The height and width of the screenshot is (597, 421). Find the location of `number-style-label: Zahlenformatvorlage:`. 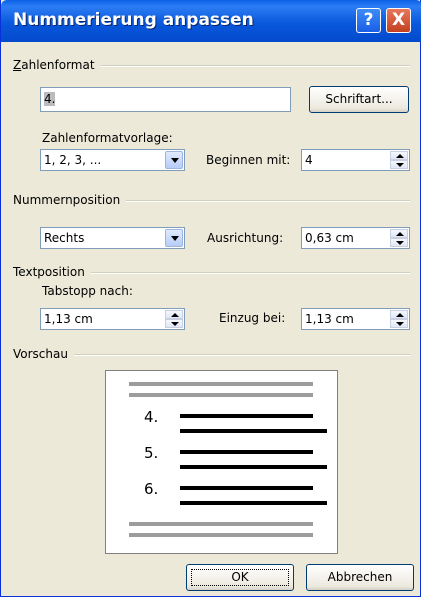

number-style-label: Zahlenformatvorlage: is located at coordinates (107, 138).